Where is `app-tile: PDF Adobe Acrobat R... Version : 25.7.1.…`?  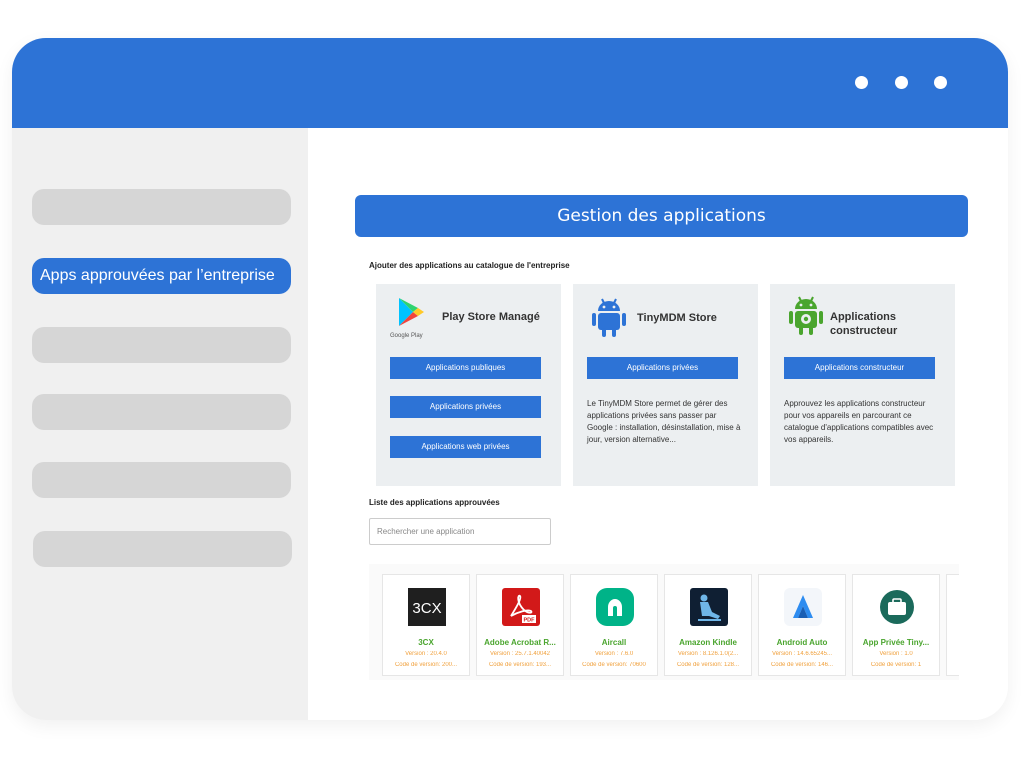
app-tile: PDF Adobe Acrobat R... Version : 25.7.1.… is located at coordinates (520, 625).